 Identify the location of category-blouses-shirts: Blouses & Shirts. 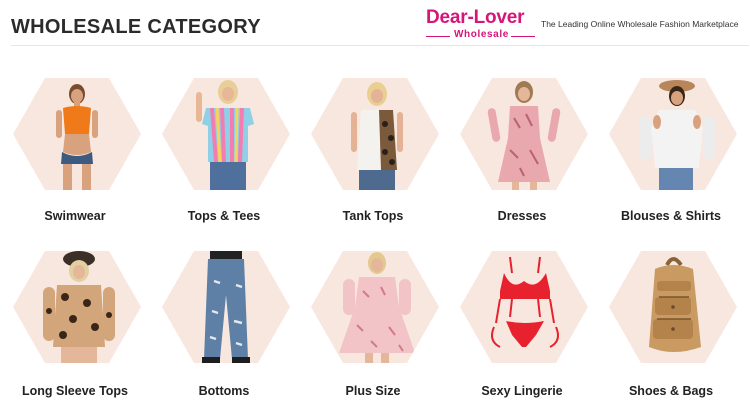
(671, 153).